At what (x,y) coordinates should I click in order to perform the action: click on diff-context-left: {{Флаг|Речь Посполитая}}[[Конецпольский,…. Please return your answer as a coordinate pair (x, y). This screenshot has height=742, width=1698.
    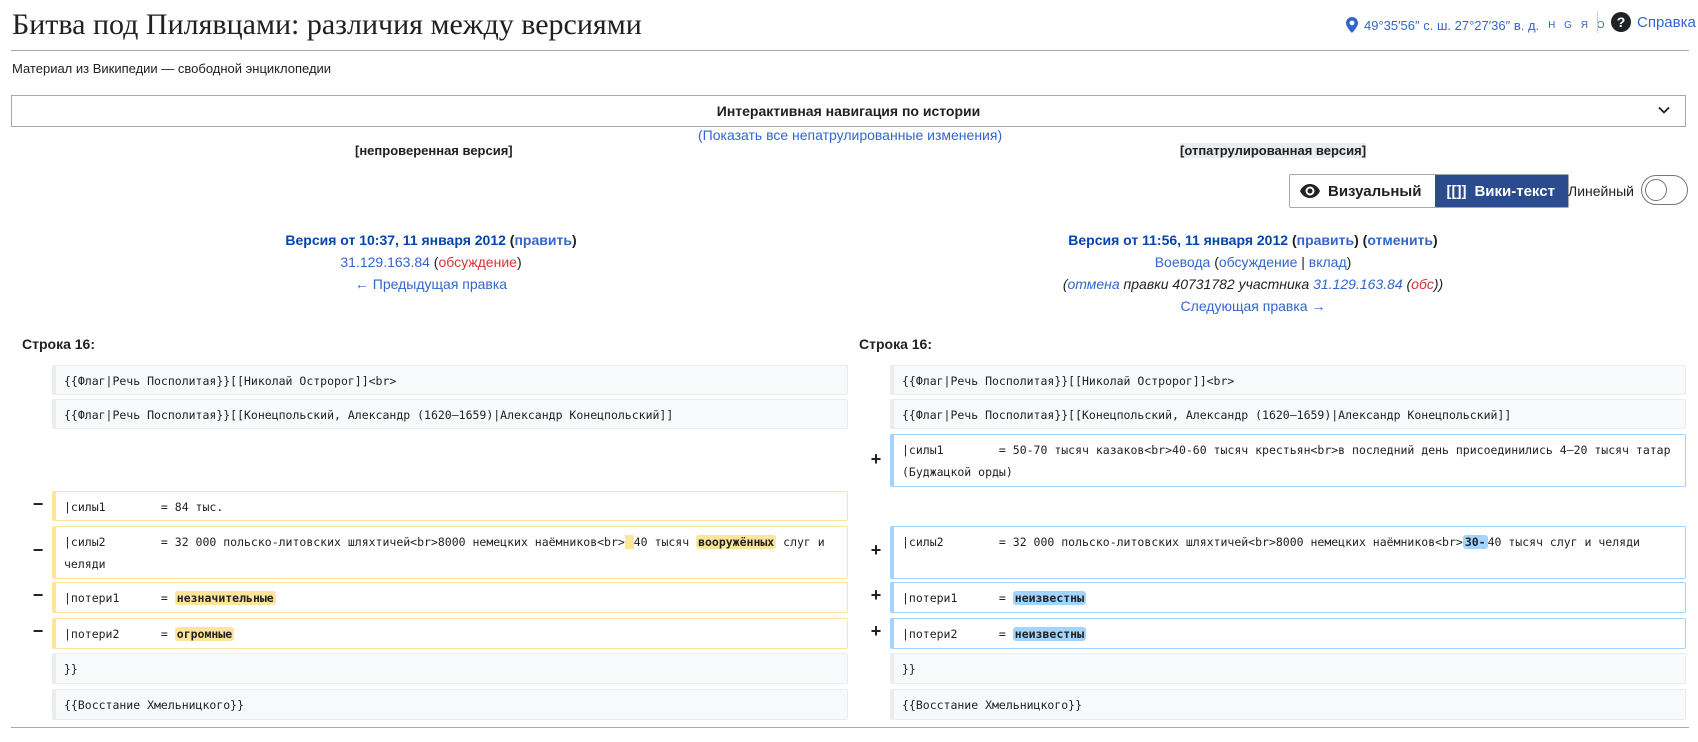
    Looking at the image, I should click on (450, 414).